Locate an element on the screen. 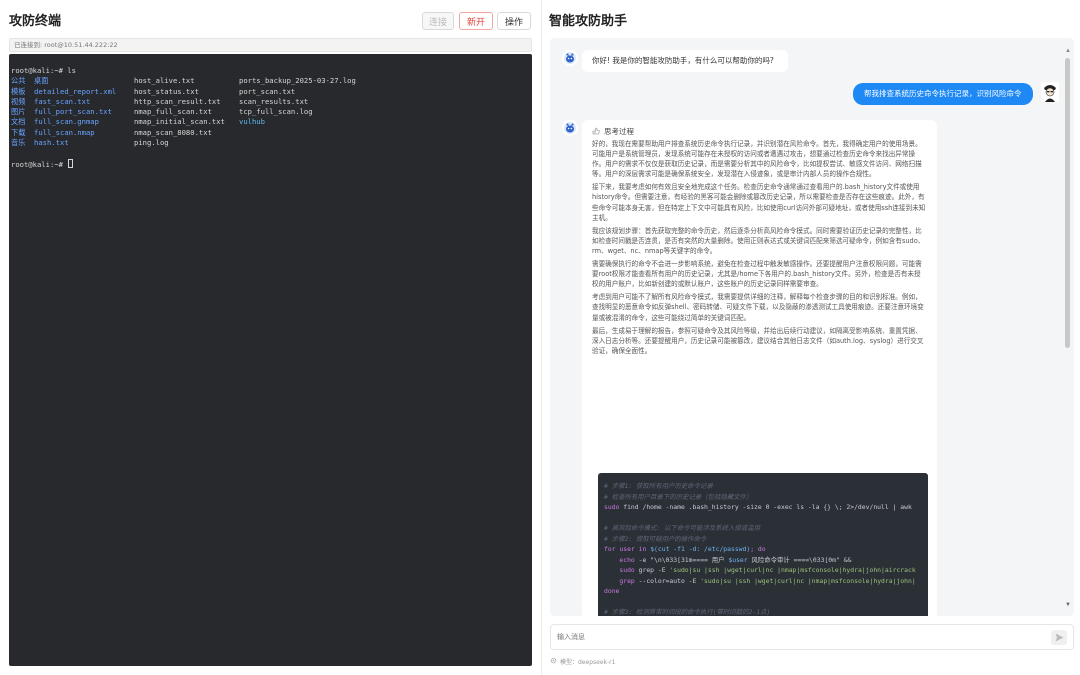 The height and width of the screenshot is (675, 1080). ls-entry: 音乐 hash.txt is located at coordinates (40, 143).